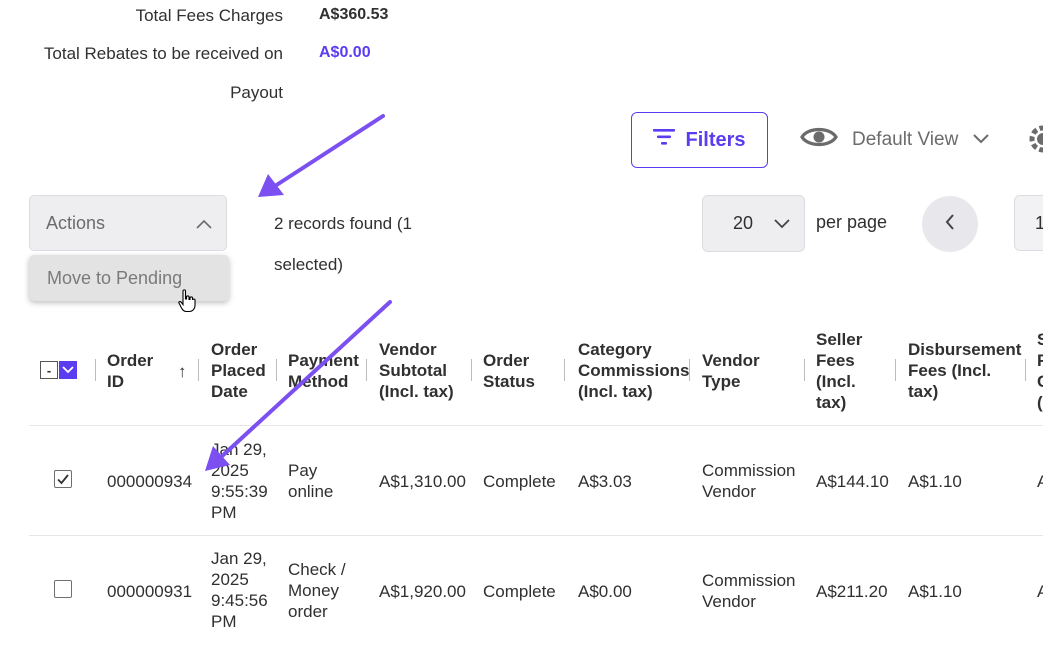  I want to click on column-header-cut-off: S F C (, so click(1040, 371).